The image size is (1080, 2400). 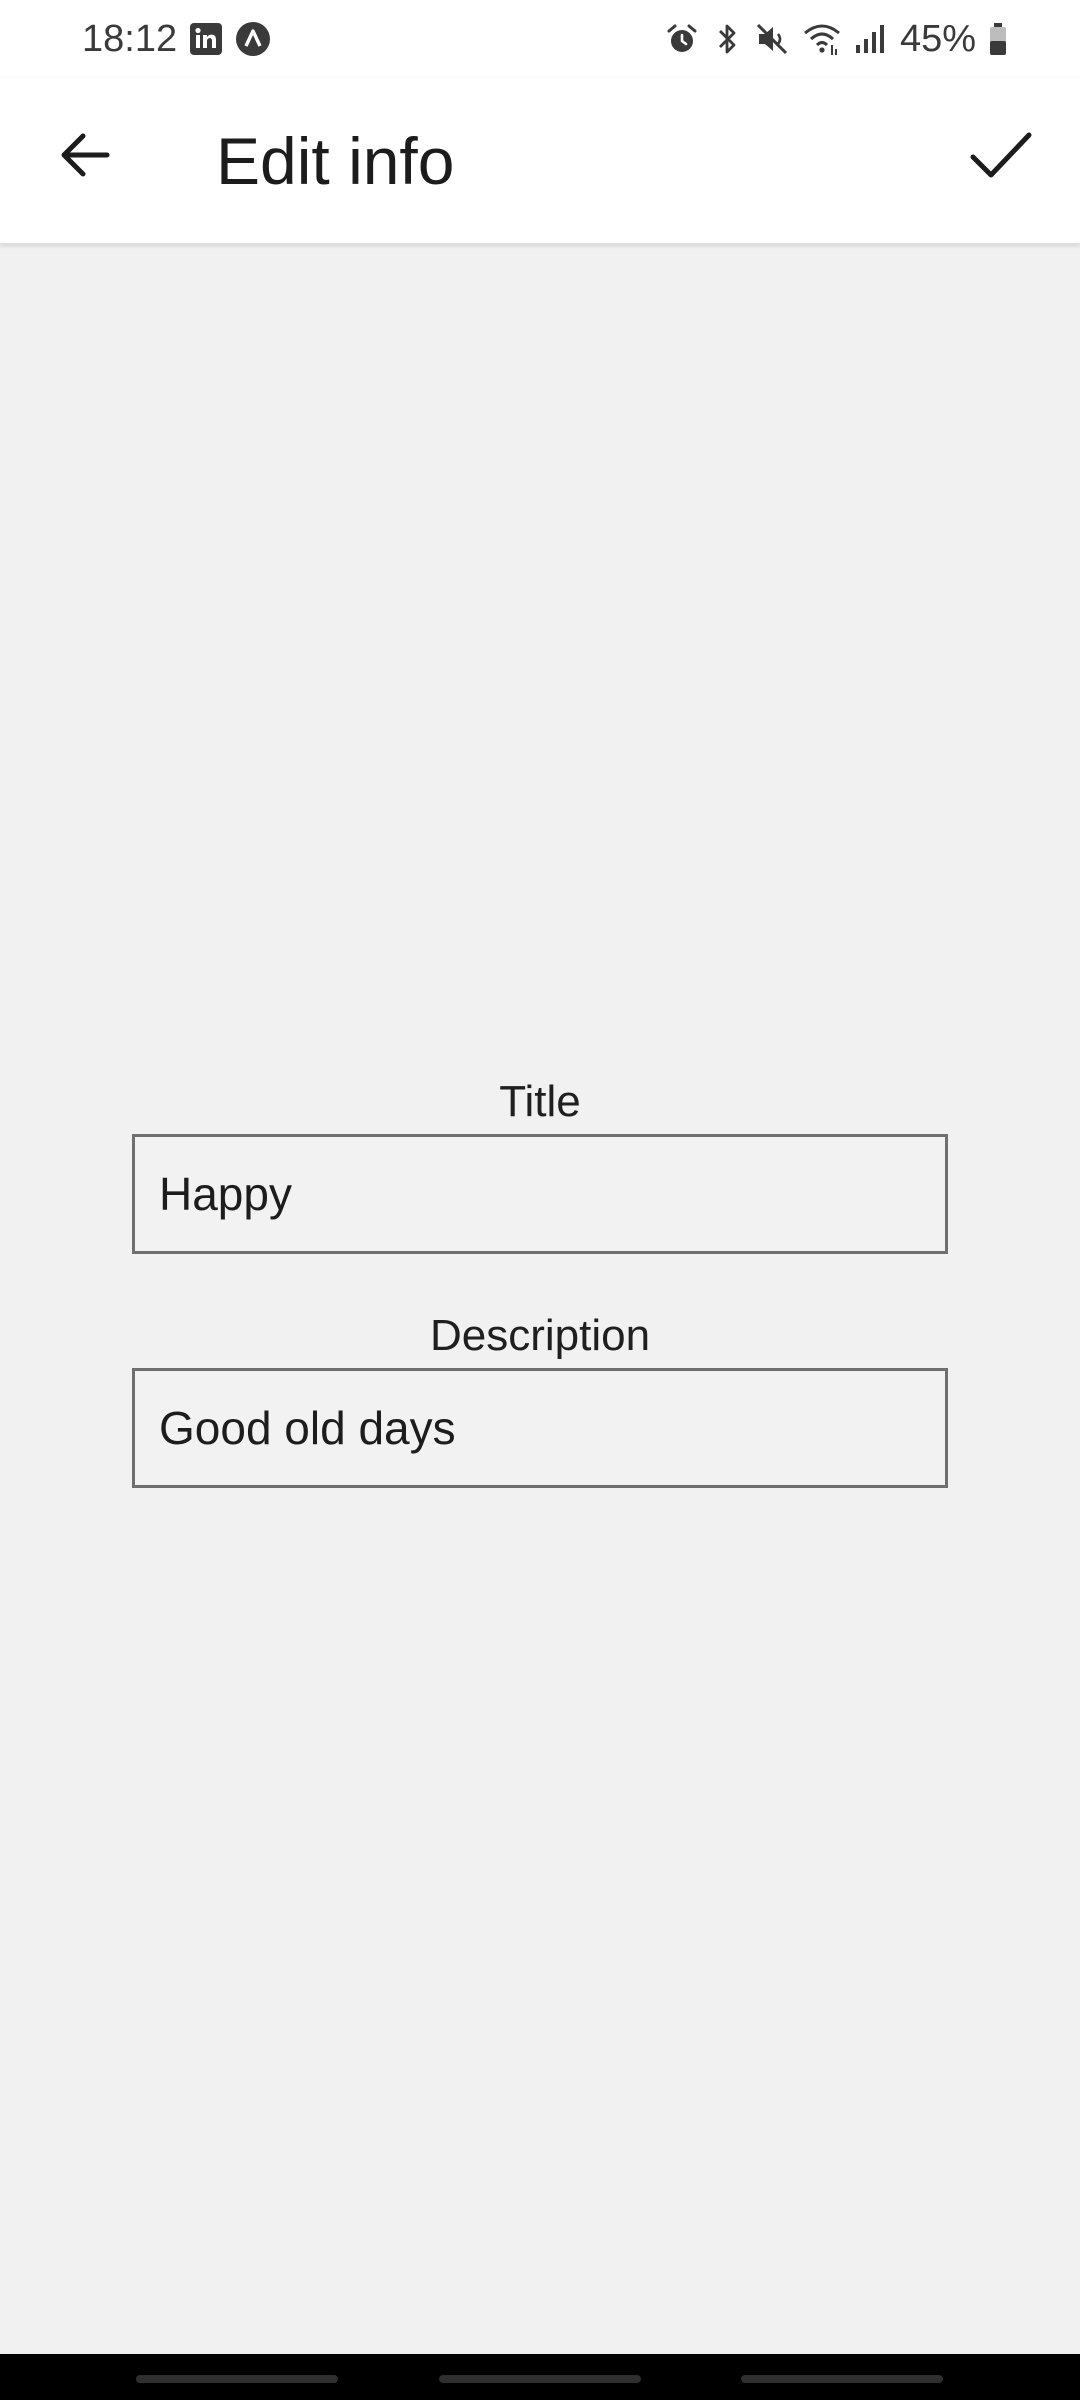 I want to click on nav-home-button, so click(x=540, y=2379).